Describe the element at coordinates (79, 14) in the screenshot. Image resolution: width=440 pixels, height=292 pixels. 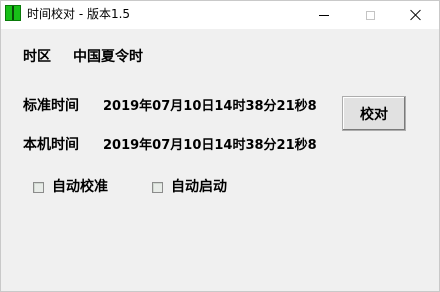
I see `window-title: 时间校对 - 版本1.5` at that location.